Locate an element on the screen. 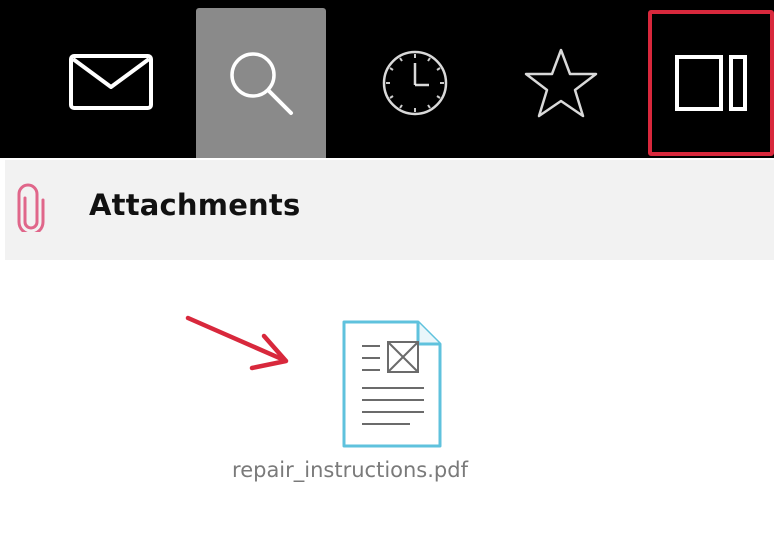  recent-button is located at coordinates (415, 83).